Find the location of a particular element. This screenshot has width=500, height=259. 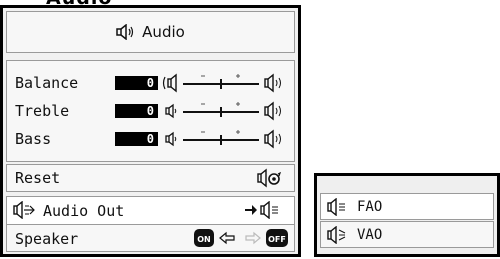

page-title: Audio is located at coordinates (163, 32).